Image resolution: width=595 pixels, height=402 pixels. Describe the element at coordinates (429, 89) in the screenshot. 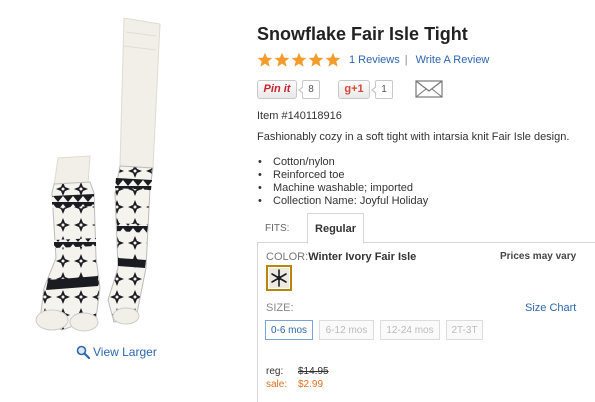

I see `email-icon` at that location.